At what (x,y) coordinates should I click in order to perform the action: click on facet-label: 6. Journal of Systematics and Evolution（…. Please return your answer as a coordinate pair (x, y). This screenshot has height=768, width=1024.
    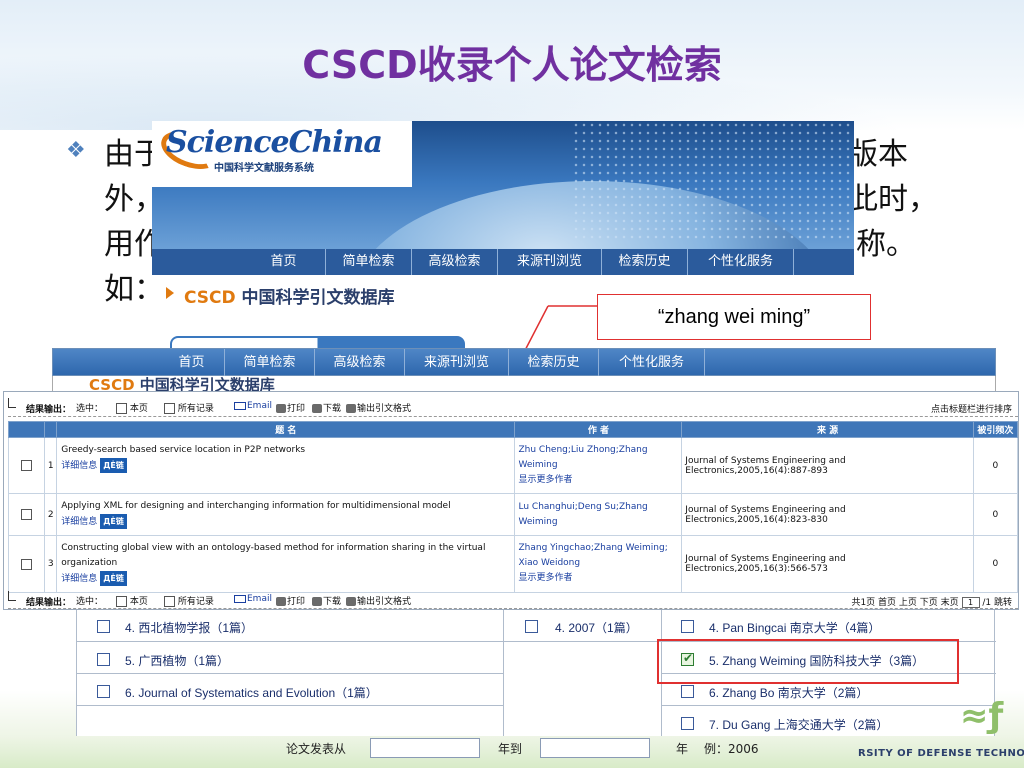
    Looking at the image, I should click on (251, 692).